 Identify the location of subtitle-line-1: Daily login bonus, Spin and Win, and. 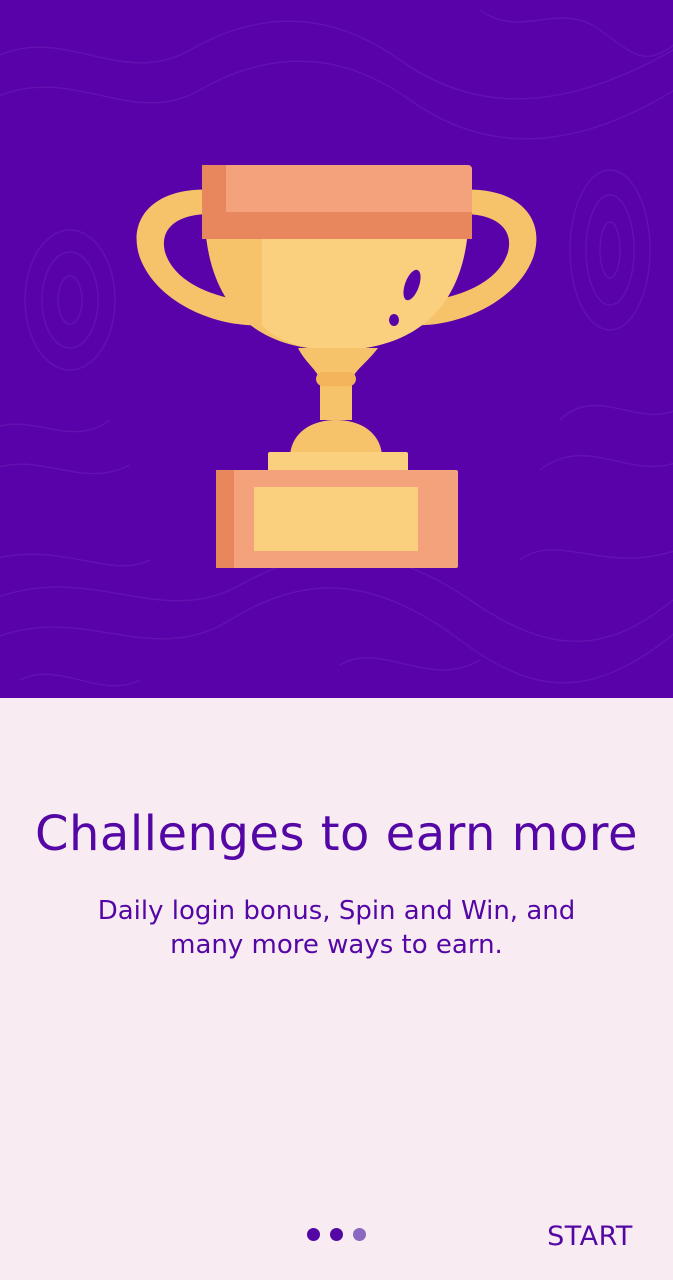
(336, 911).